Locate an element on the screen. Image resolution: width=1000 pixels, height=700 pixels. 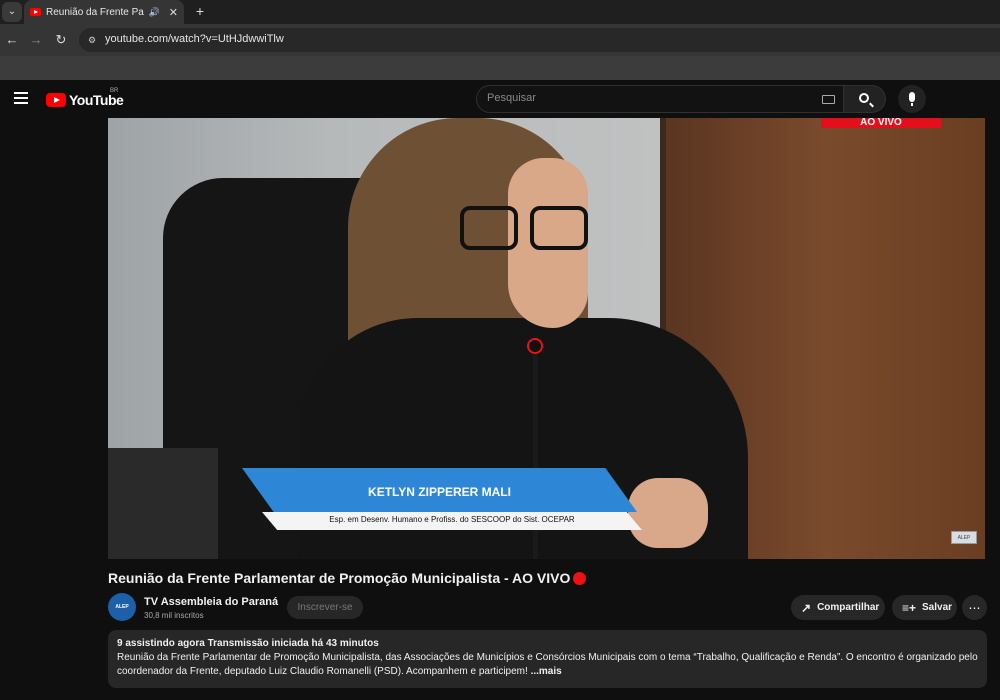
browser-toolbar: ← → ↻ ⚙ youtube.com/watch?v=UtHJdwwiTlw is located at coordinates (500, 40).